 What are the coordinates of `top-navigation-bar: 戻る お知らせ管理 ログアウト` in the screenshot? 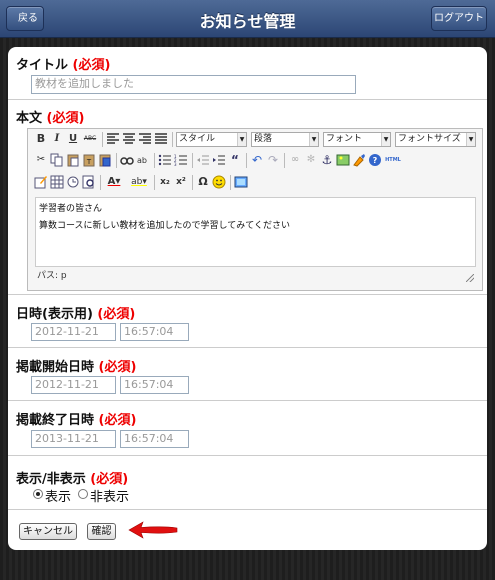 It's located at (247, 19).